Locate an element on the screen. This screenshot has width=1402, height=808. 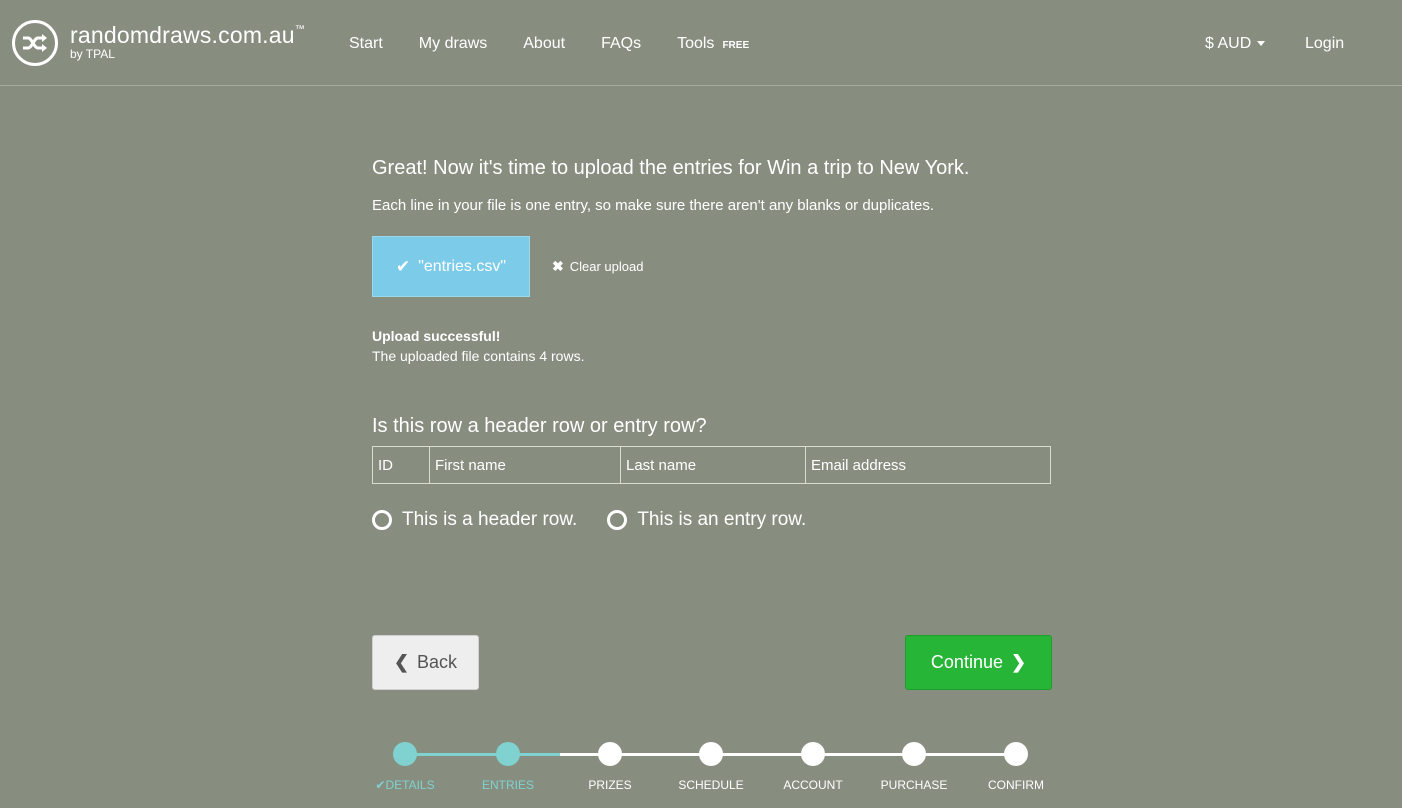
shuffle-logo-icon is located at coordinates (35, 43).